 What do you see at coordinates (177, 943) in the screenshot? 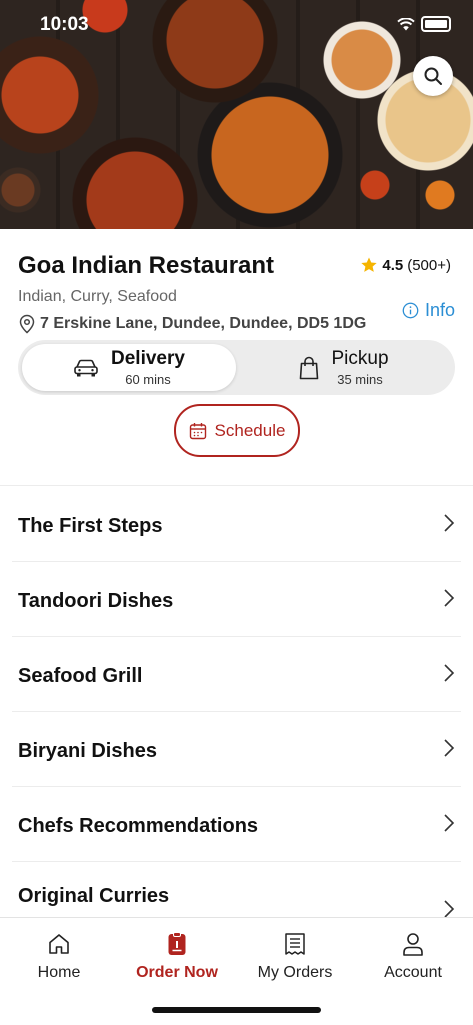
I see `order-icon` at bounding box center [177, 943].